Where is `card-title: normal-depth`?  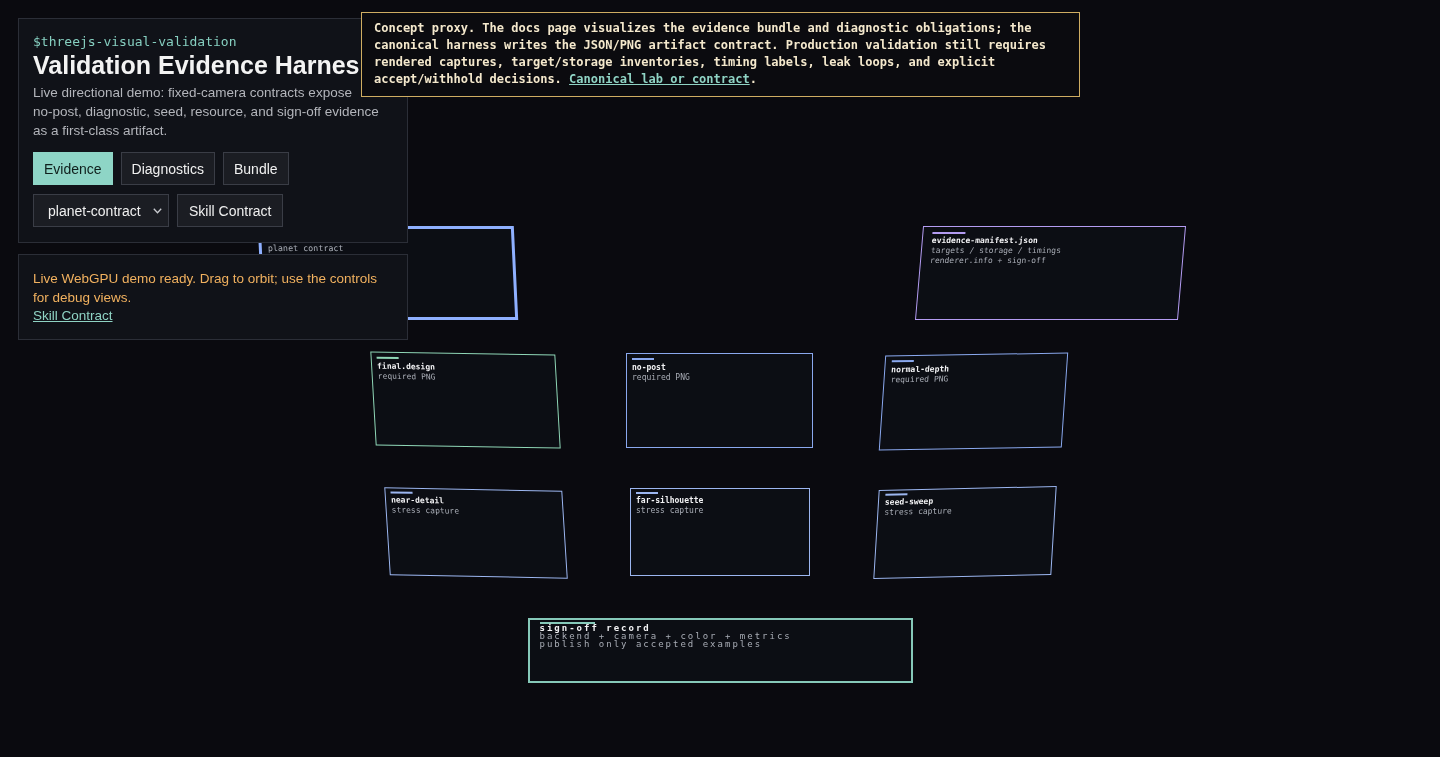
card-title: normal-depth is located at coordinates (920, 368).